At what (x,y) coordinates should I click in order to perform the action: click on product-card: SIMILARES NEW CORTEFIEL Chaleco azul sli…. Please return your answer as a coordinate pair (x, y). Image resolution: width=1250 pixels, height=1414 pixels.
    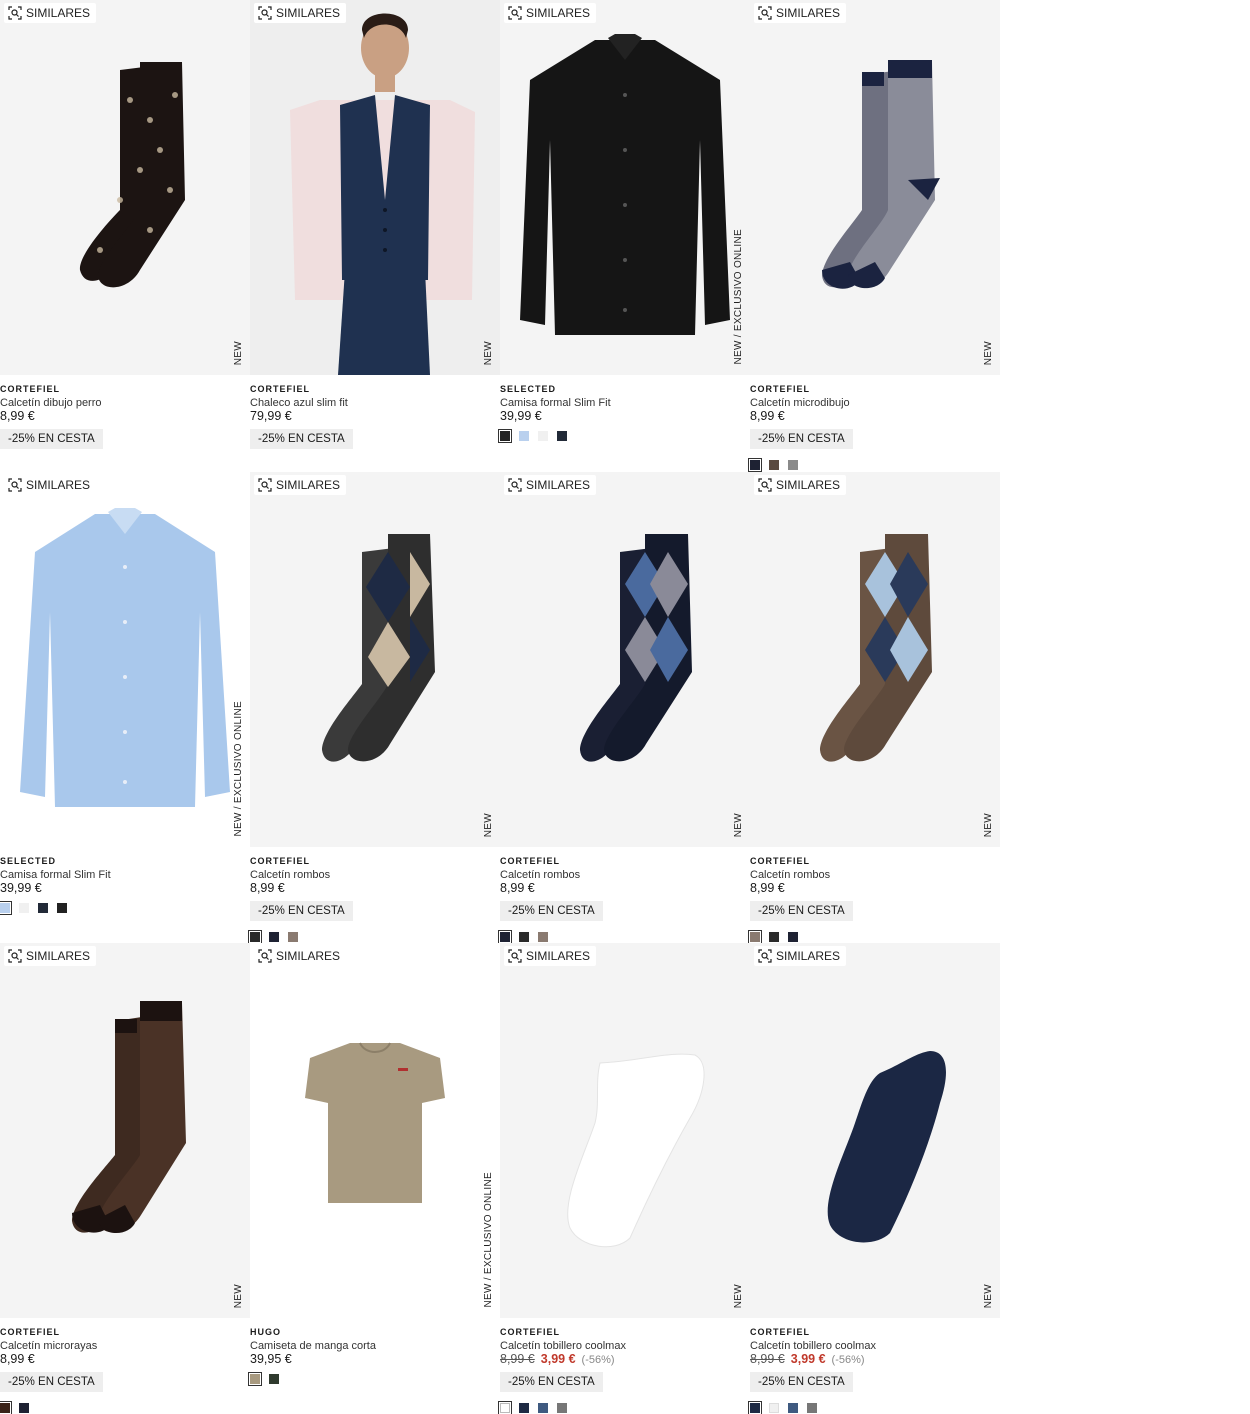
    Looking at the image, I should click on (375, 235).